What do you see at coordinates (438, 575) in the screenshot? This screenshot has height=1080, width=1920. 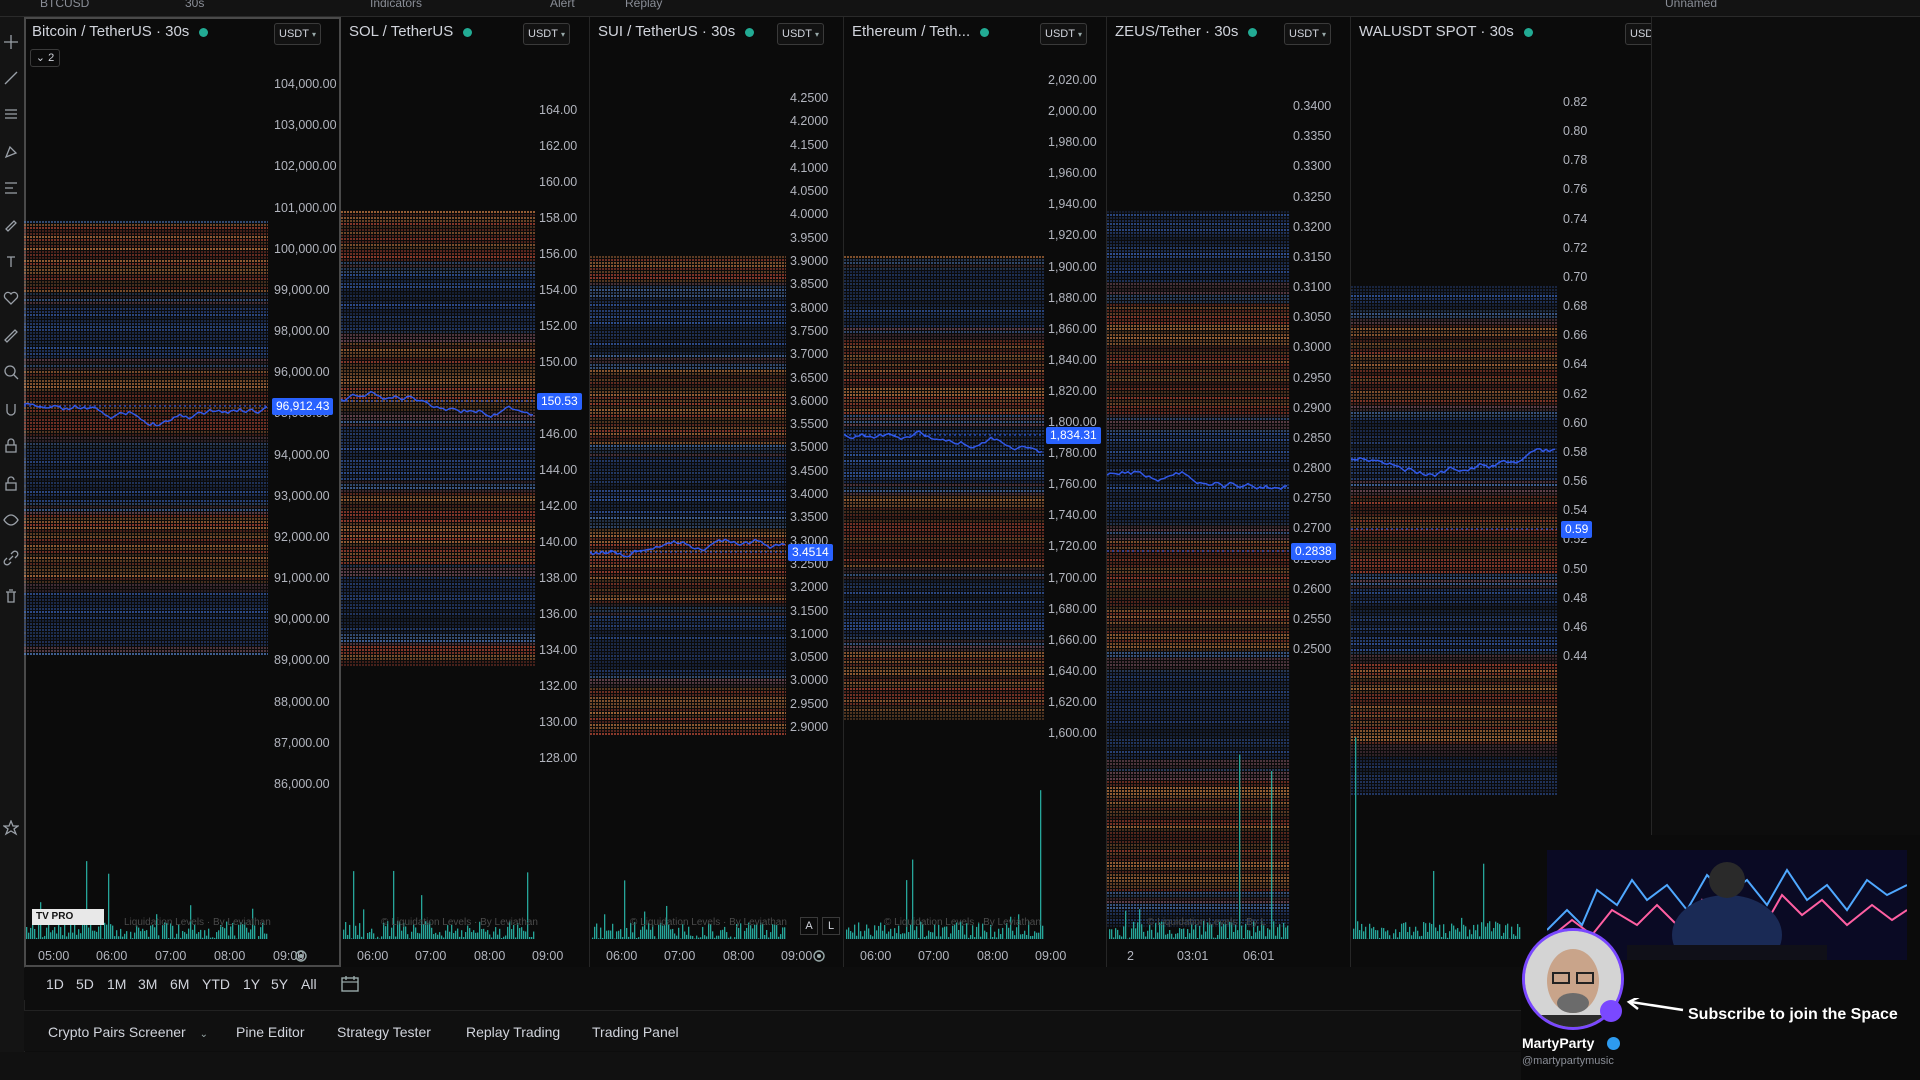 I see `liquidation-heatmap` at bounding box center [438, 575].